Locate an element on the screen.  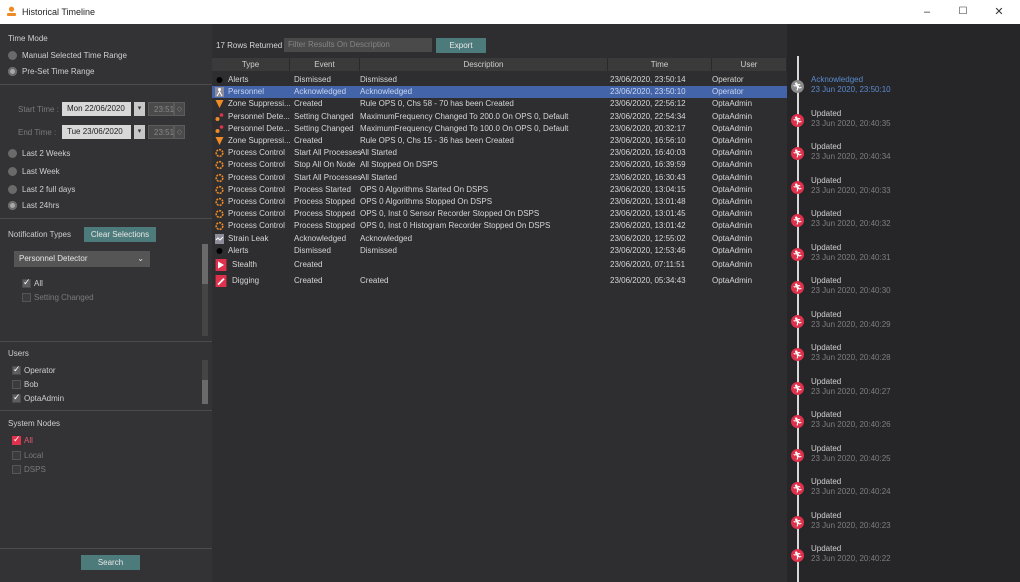
preset-radio-last-2-full-days is located at coordinates (12, 189).